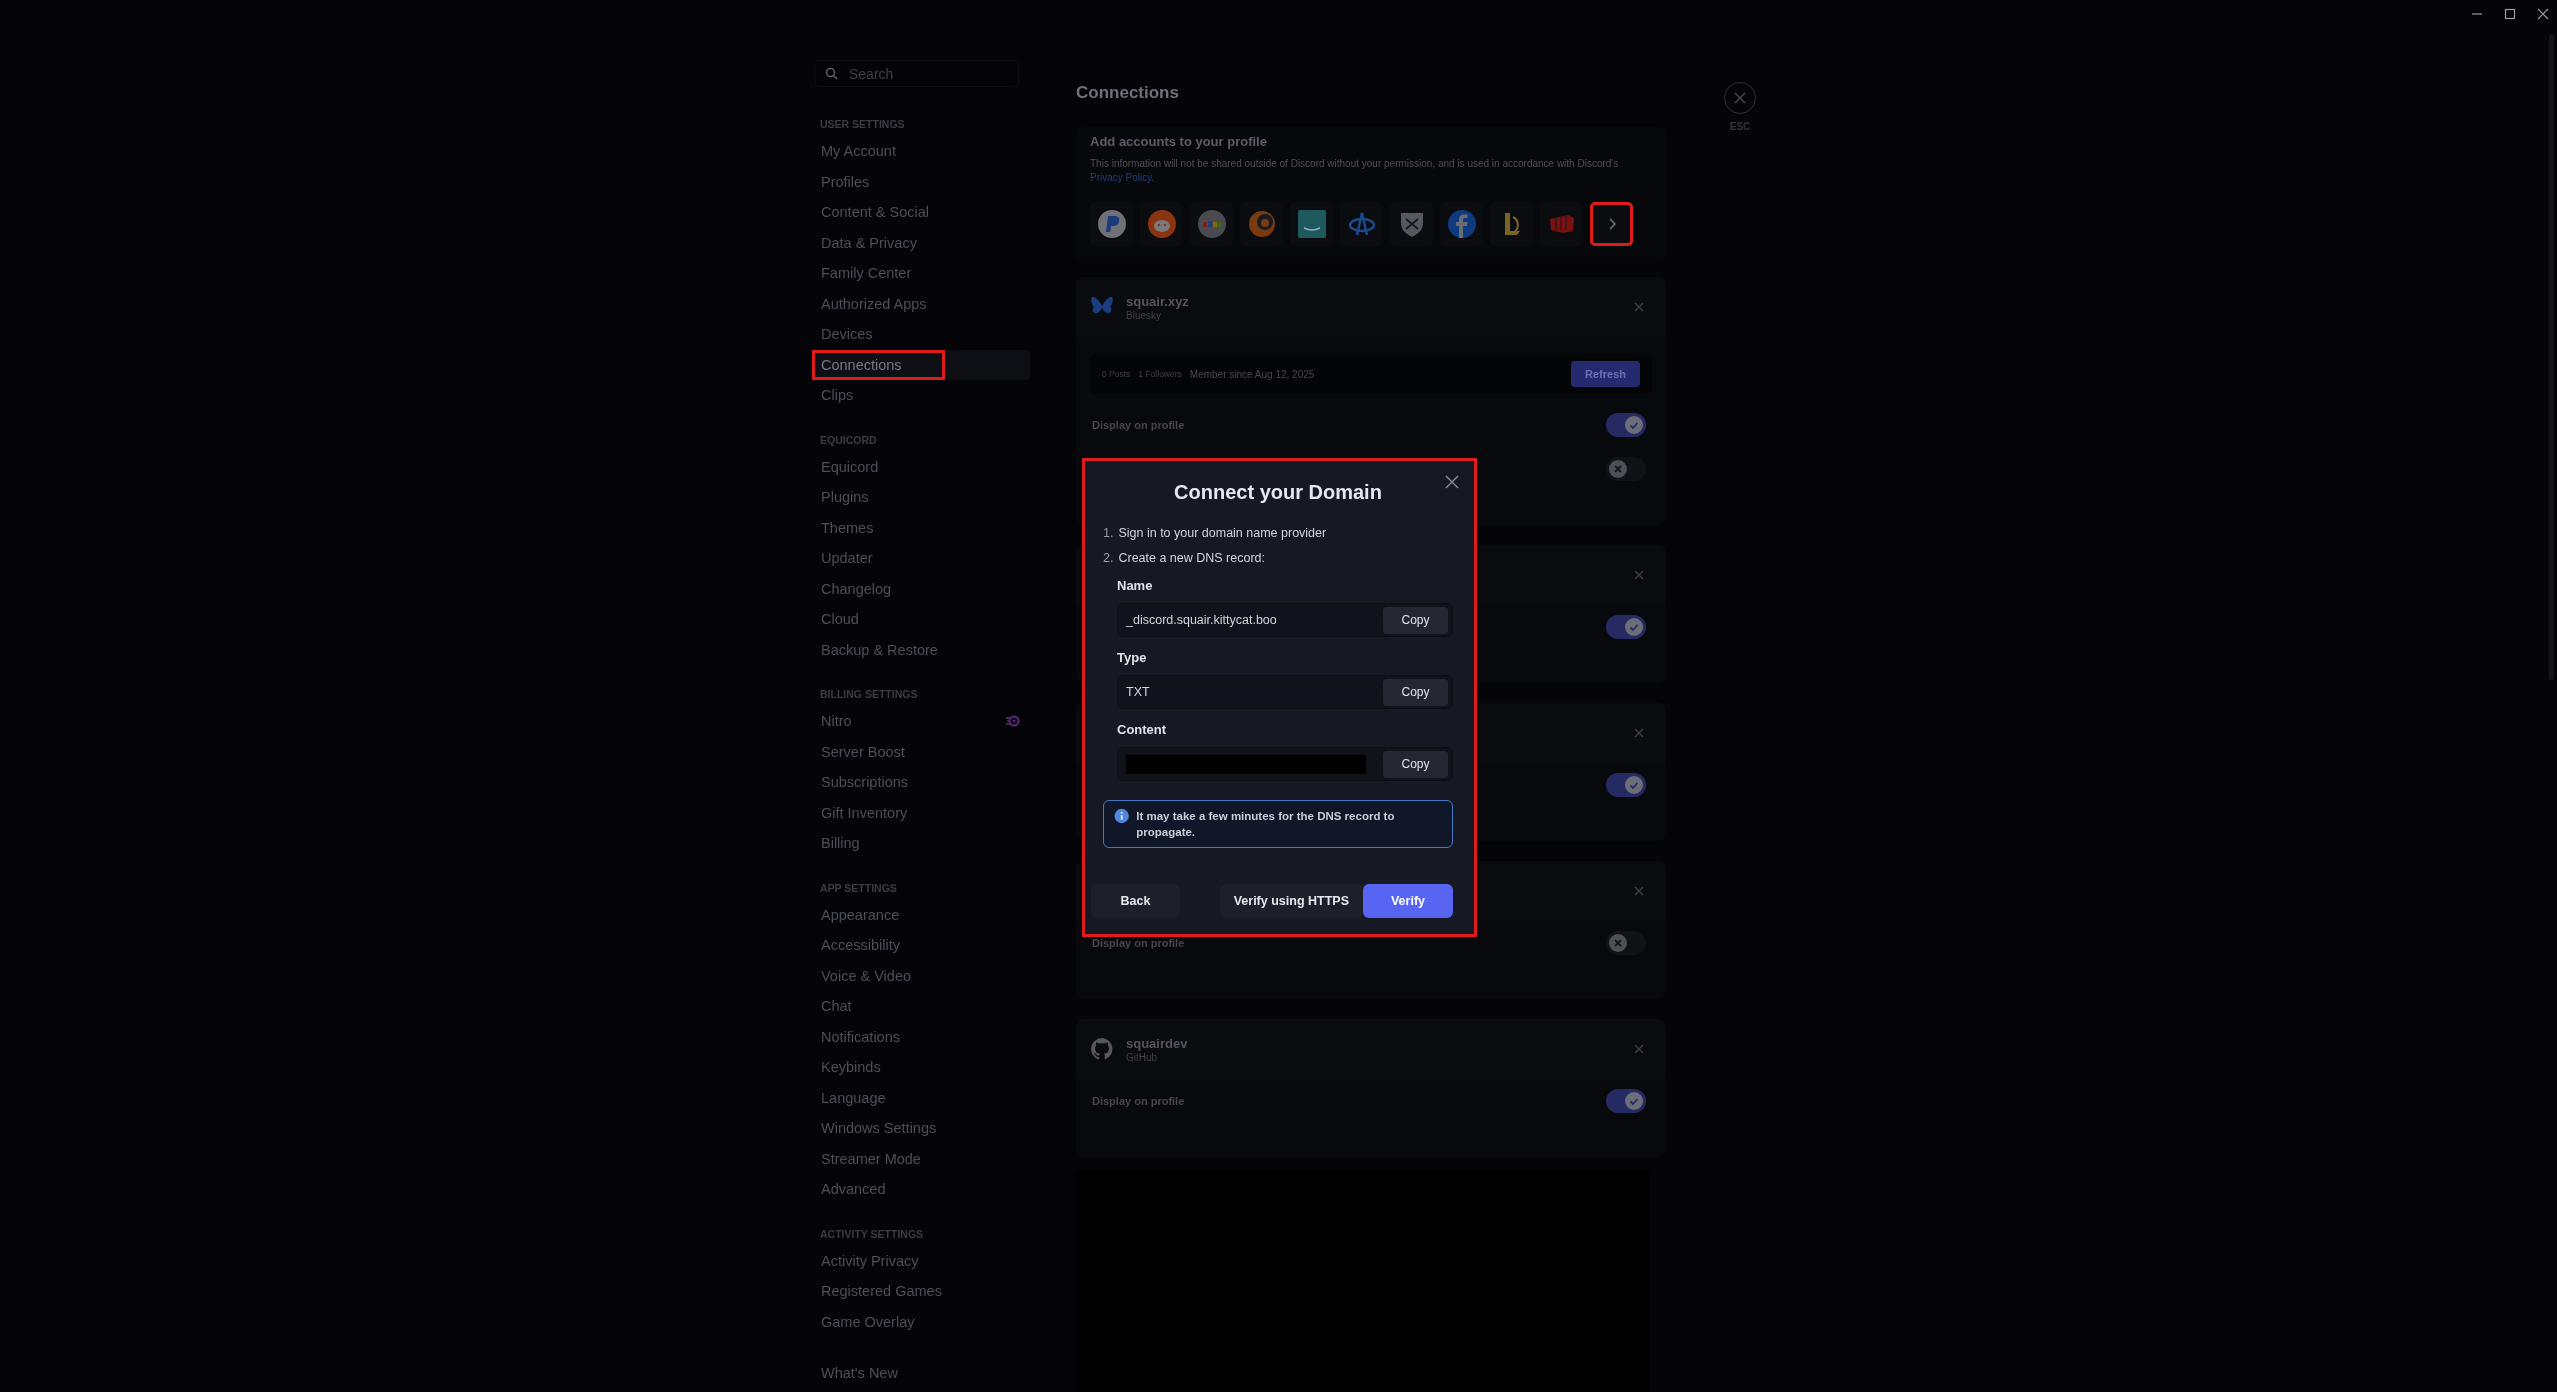  What do you see at coordinates (922, 812) in the screenshot?
I see `sidebar-item: Gift Inventory` at bounding box center [922, 812].